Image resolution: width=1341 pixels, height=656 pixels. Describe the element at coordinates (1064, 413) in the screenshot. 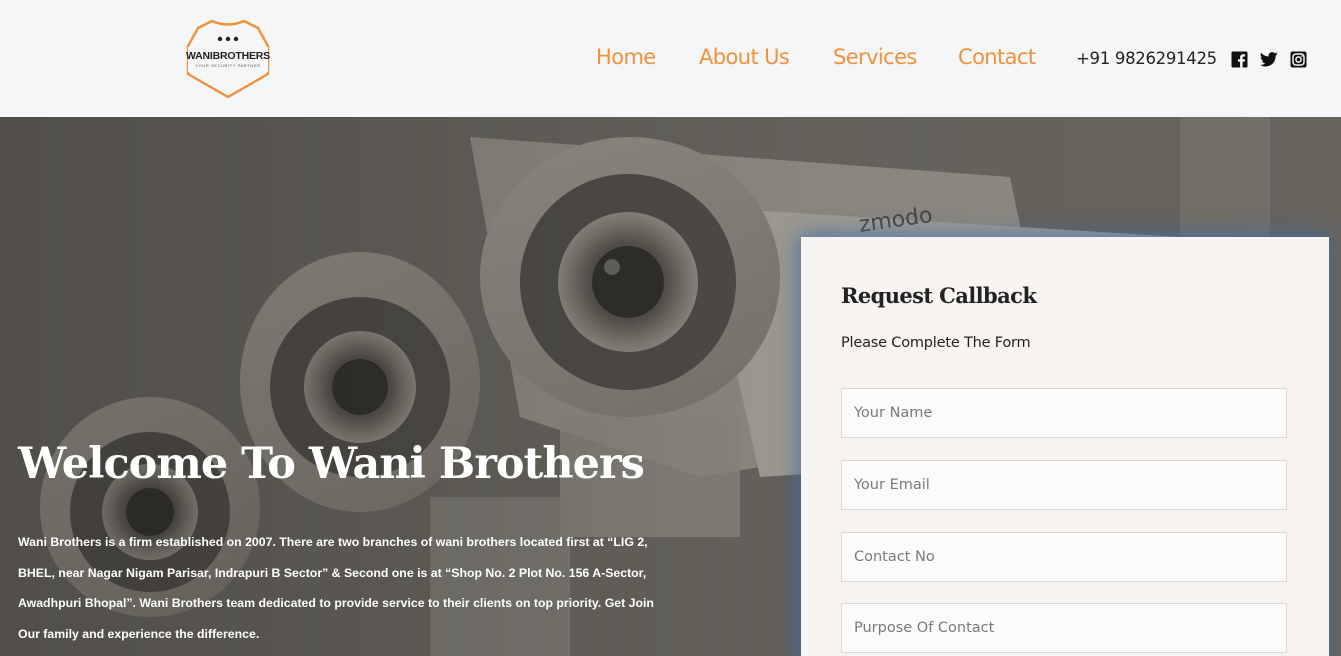

I see `name-field` at that location.